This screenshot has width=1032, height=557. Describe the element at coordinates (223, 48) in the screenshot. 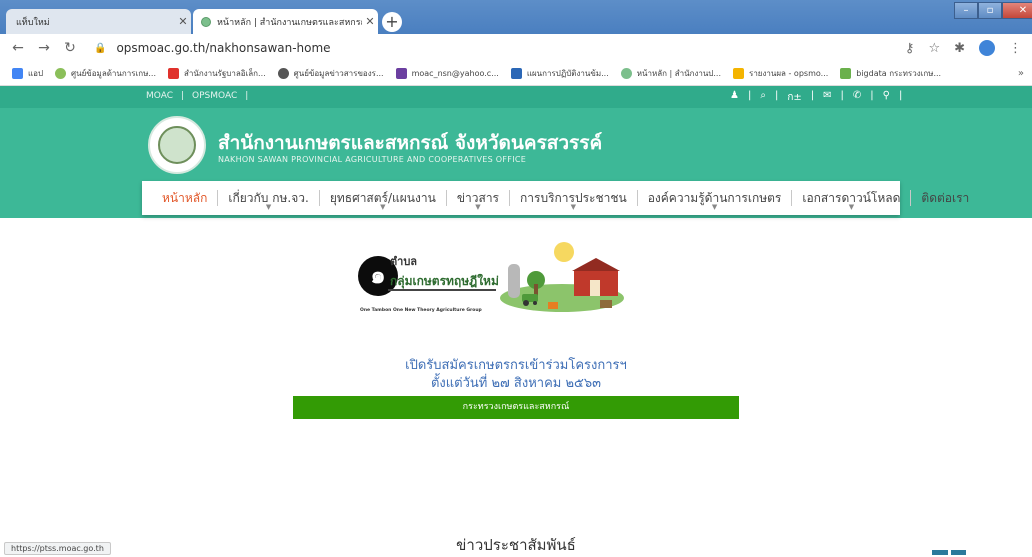

I see `url-input: opsmoac.go.th/nakhonsawan-home` at that location.